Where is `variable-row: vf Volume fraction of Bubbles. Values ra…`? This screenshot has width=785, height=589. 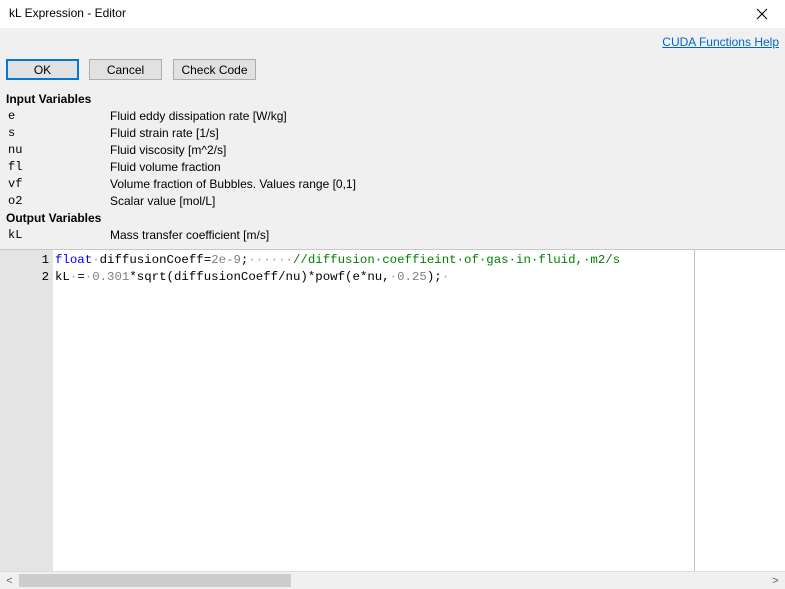 variable-row: vf Volume fraction of Bubbles. Values ra… is located at coordinates (392, 184).